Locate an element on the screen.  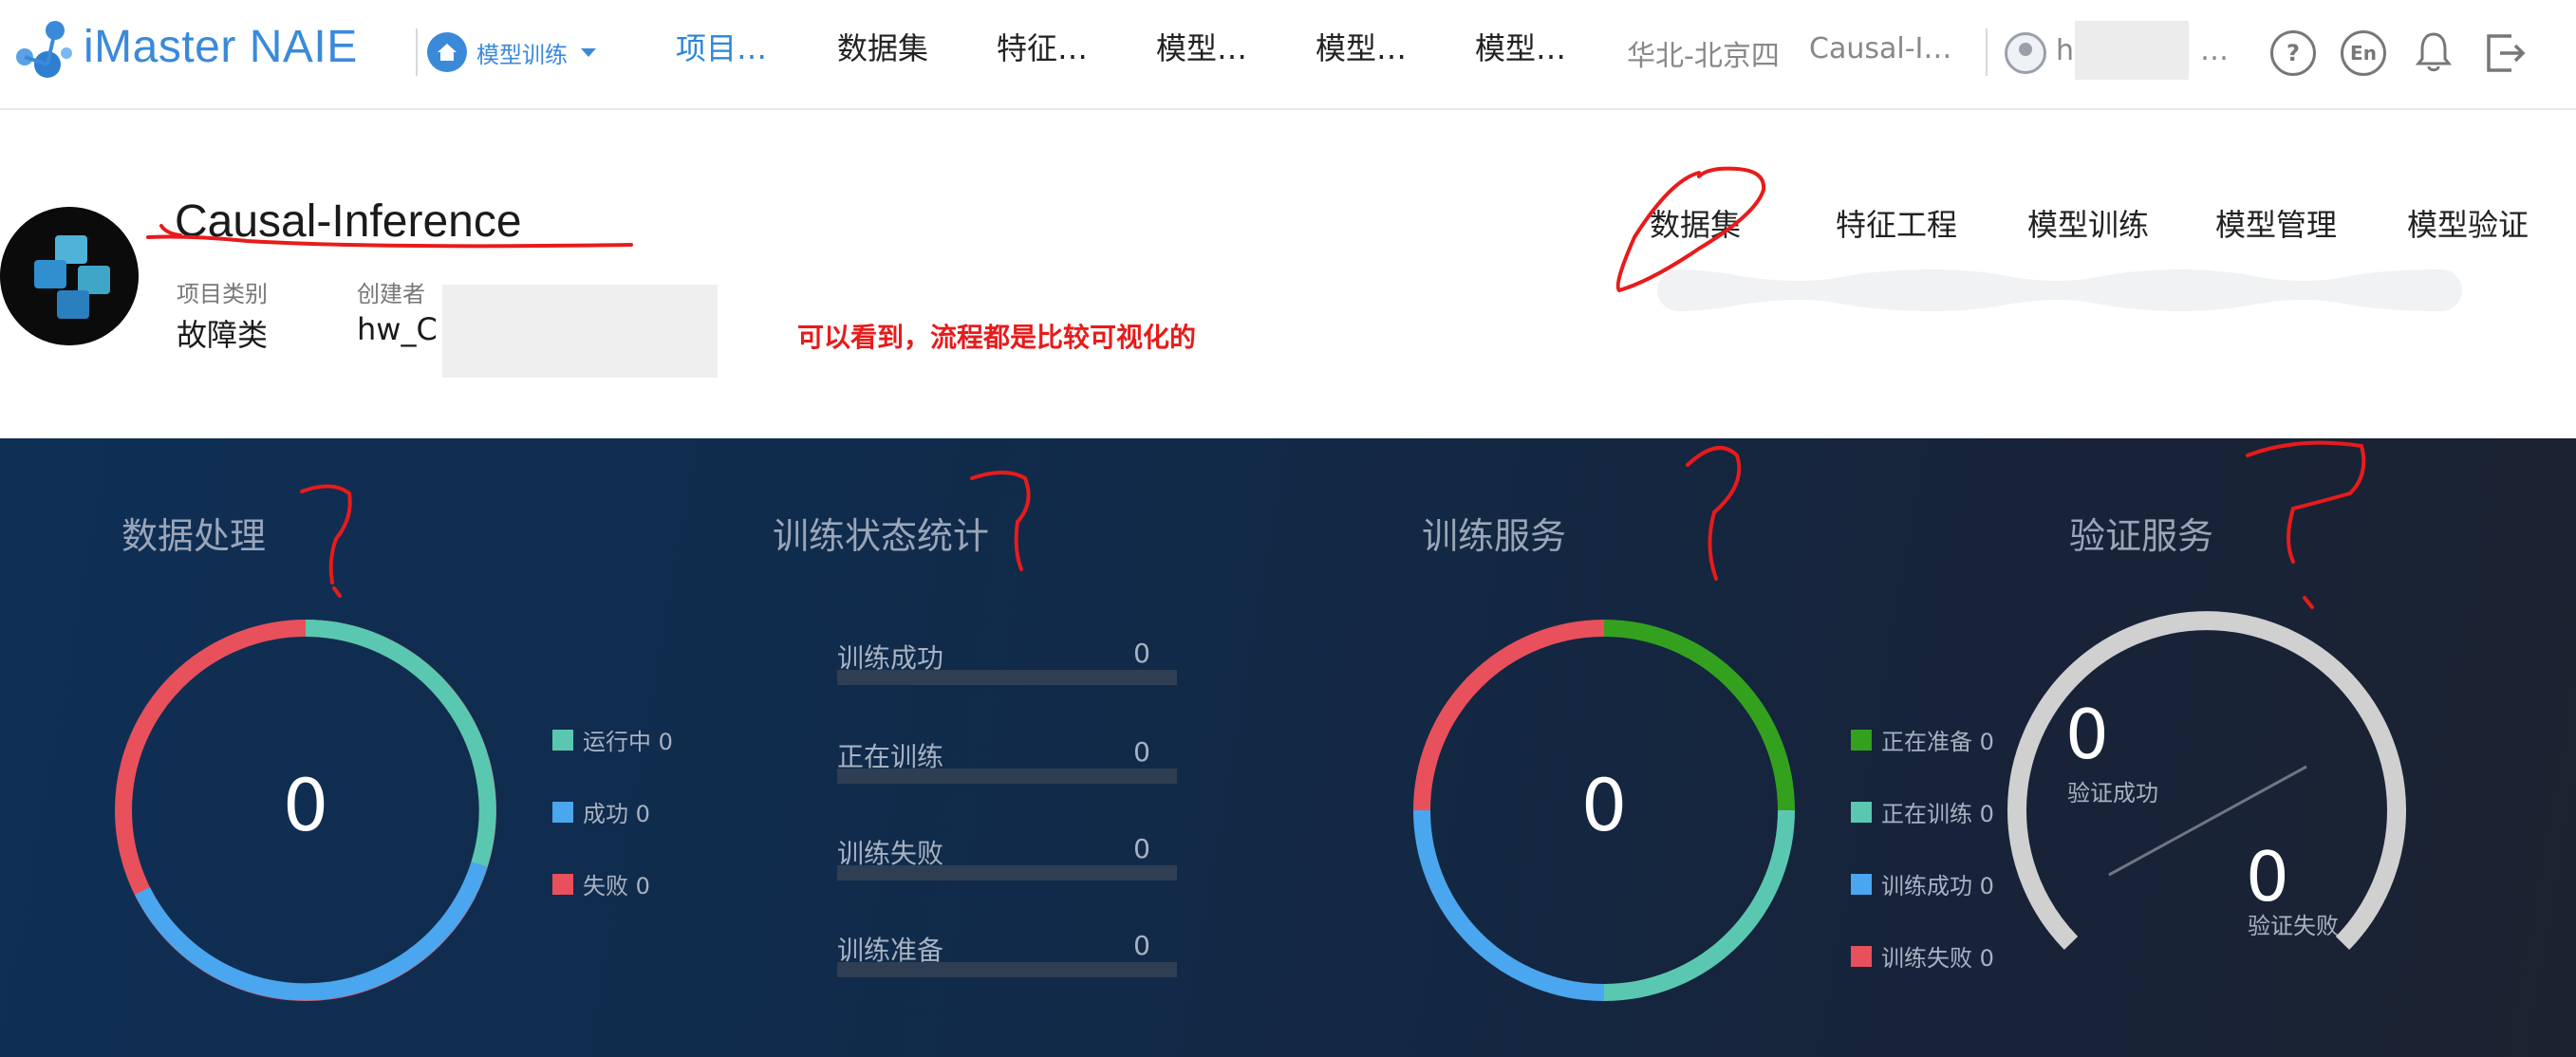
validation-success-label: 验证成功 is located at coordinates (2113, 793).